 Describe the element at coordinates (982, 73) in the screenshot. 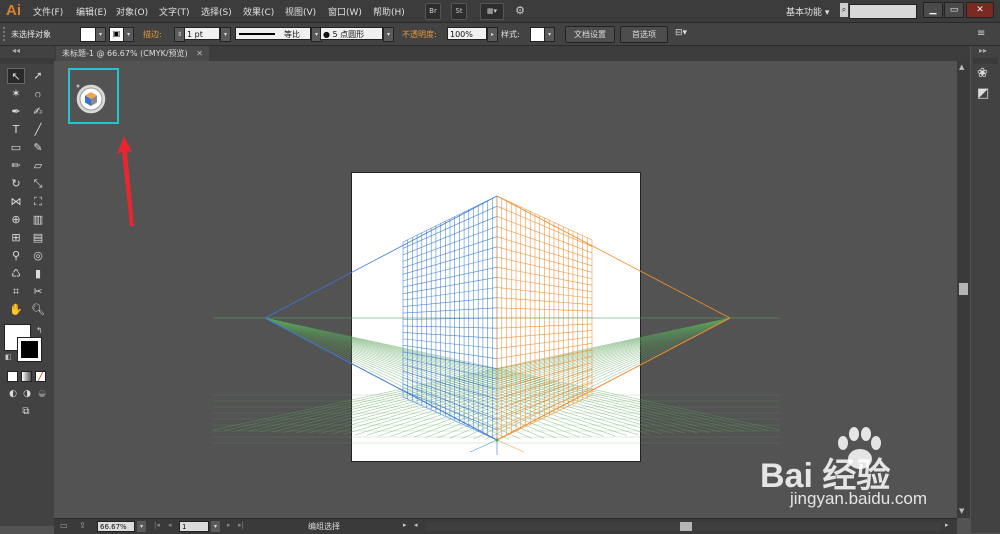

I see `color-guide-icon: ❀` at that location.